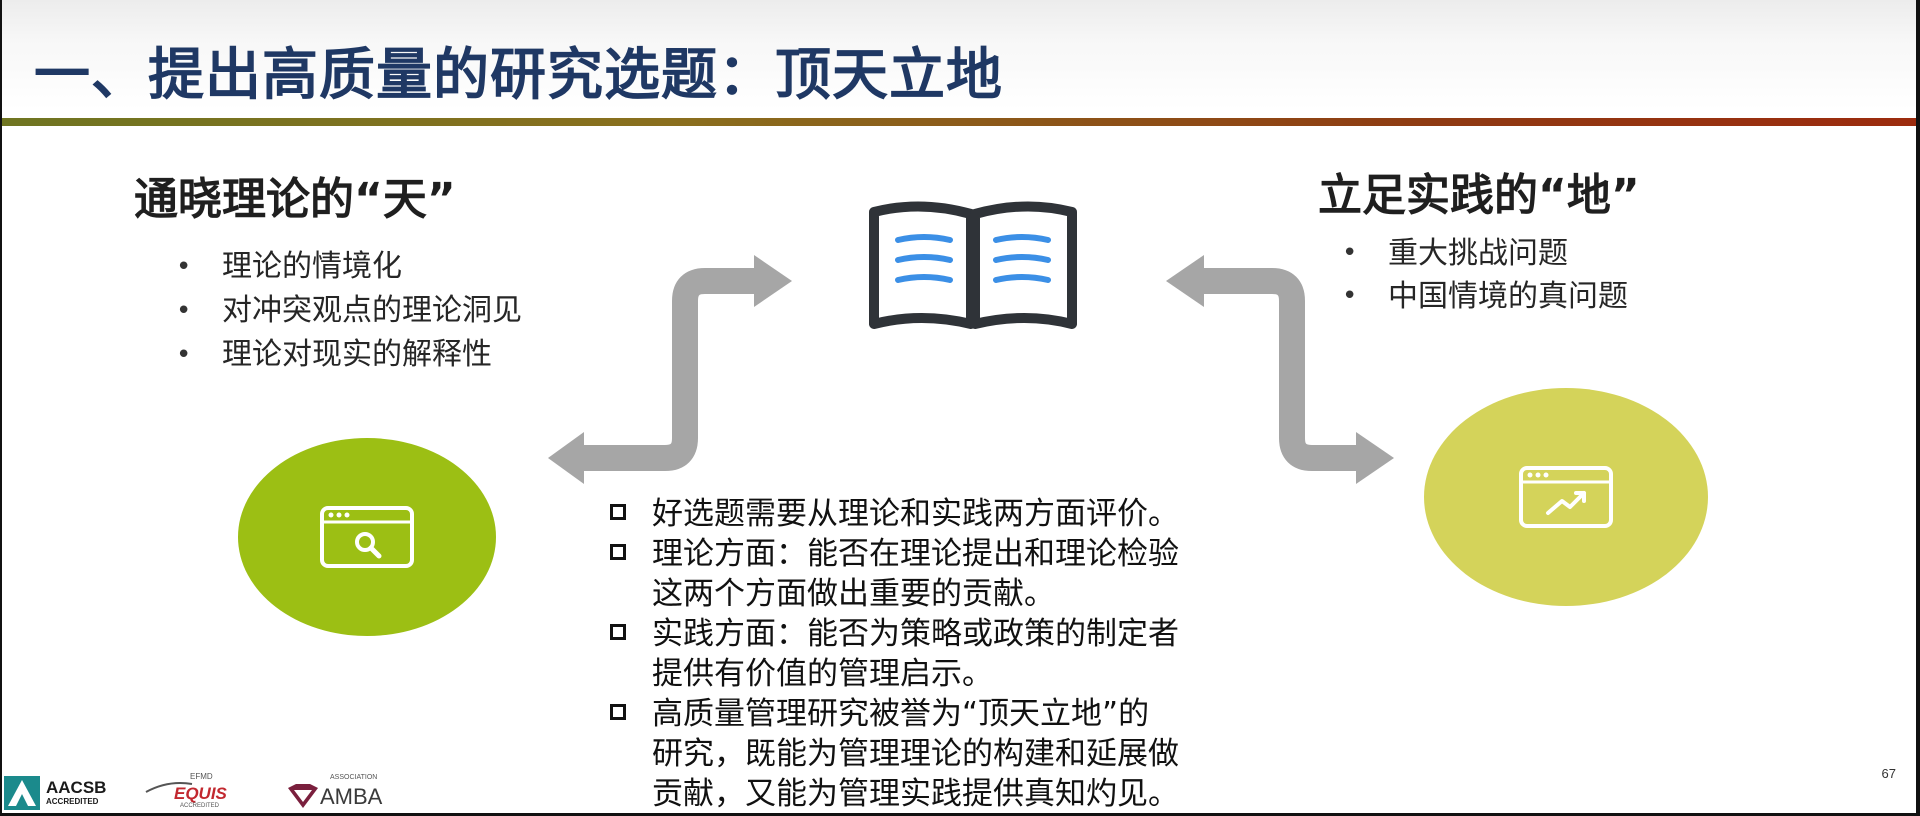 Image resolution: width=1920 pixels, height=816 pixels. I want to click on equis-logo-text: EQUIS, so click(200, 793).